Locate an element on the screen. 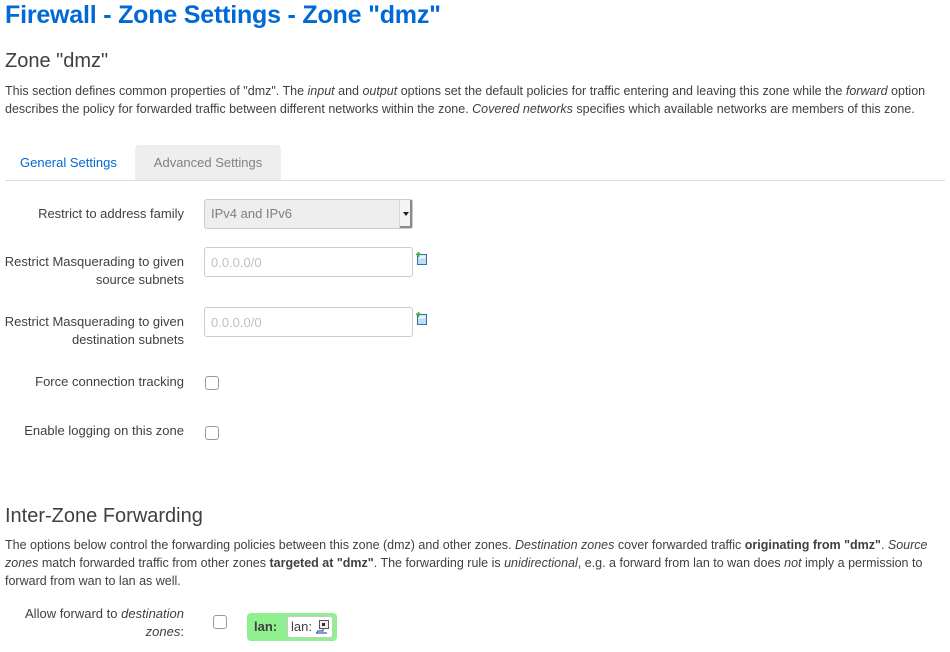 Image resolution: width=950 pixels, height=652 pixels. page-title: Firewall - Zone Settings - Zone "dmz" is located at coordinates (223, 15).